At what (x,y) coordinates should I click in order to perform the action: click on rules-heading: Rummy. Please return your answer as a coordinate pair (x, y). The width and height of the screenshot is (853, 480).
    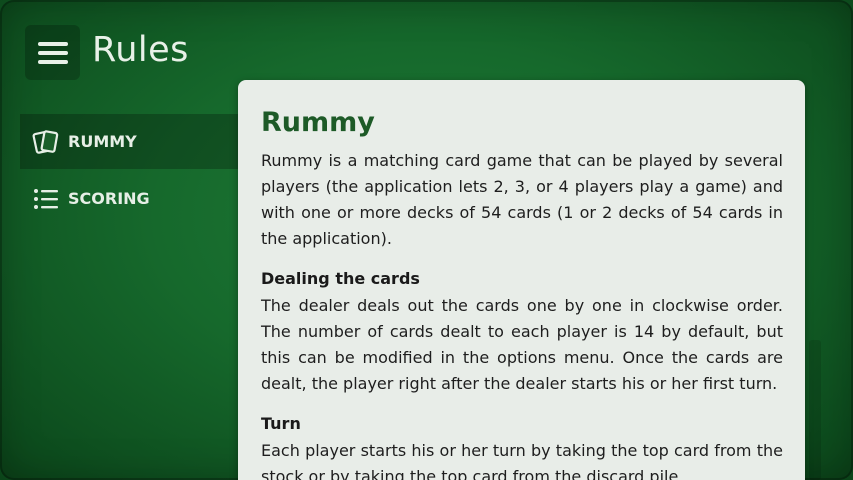
    Looking at the image, I should click on (318, 122).